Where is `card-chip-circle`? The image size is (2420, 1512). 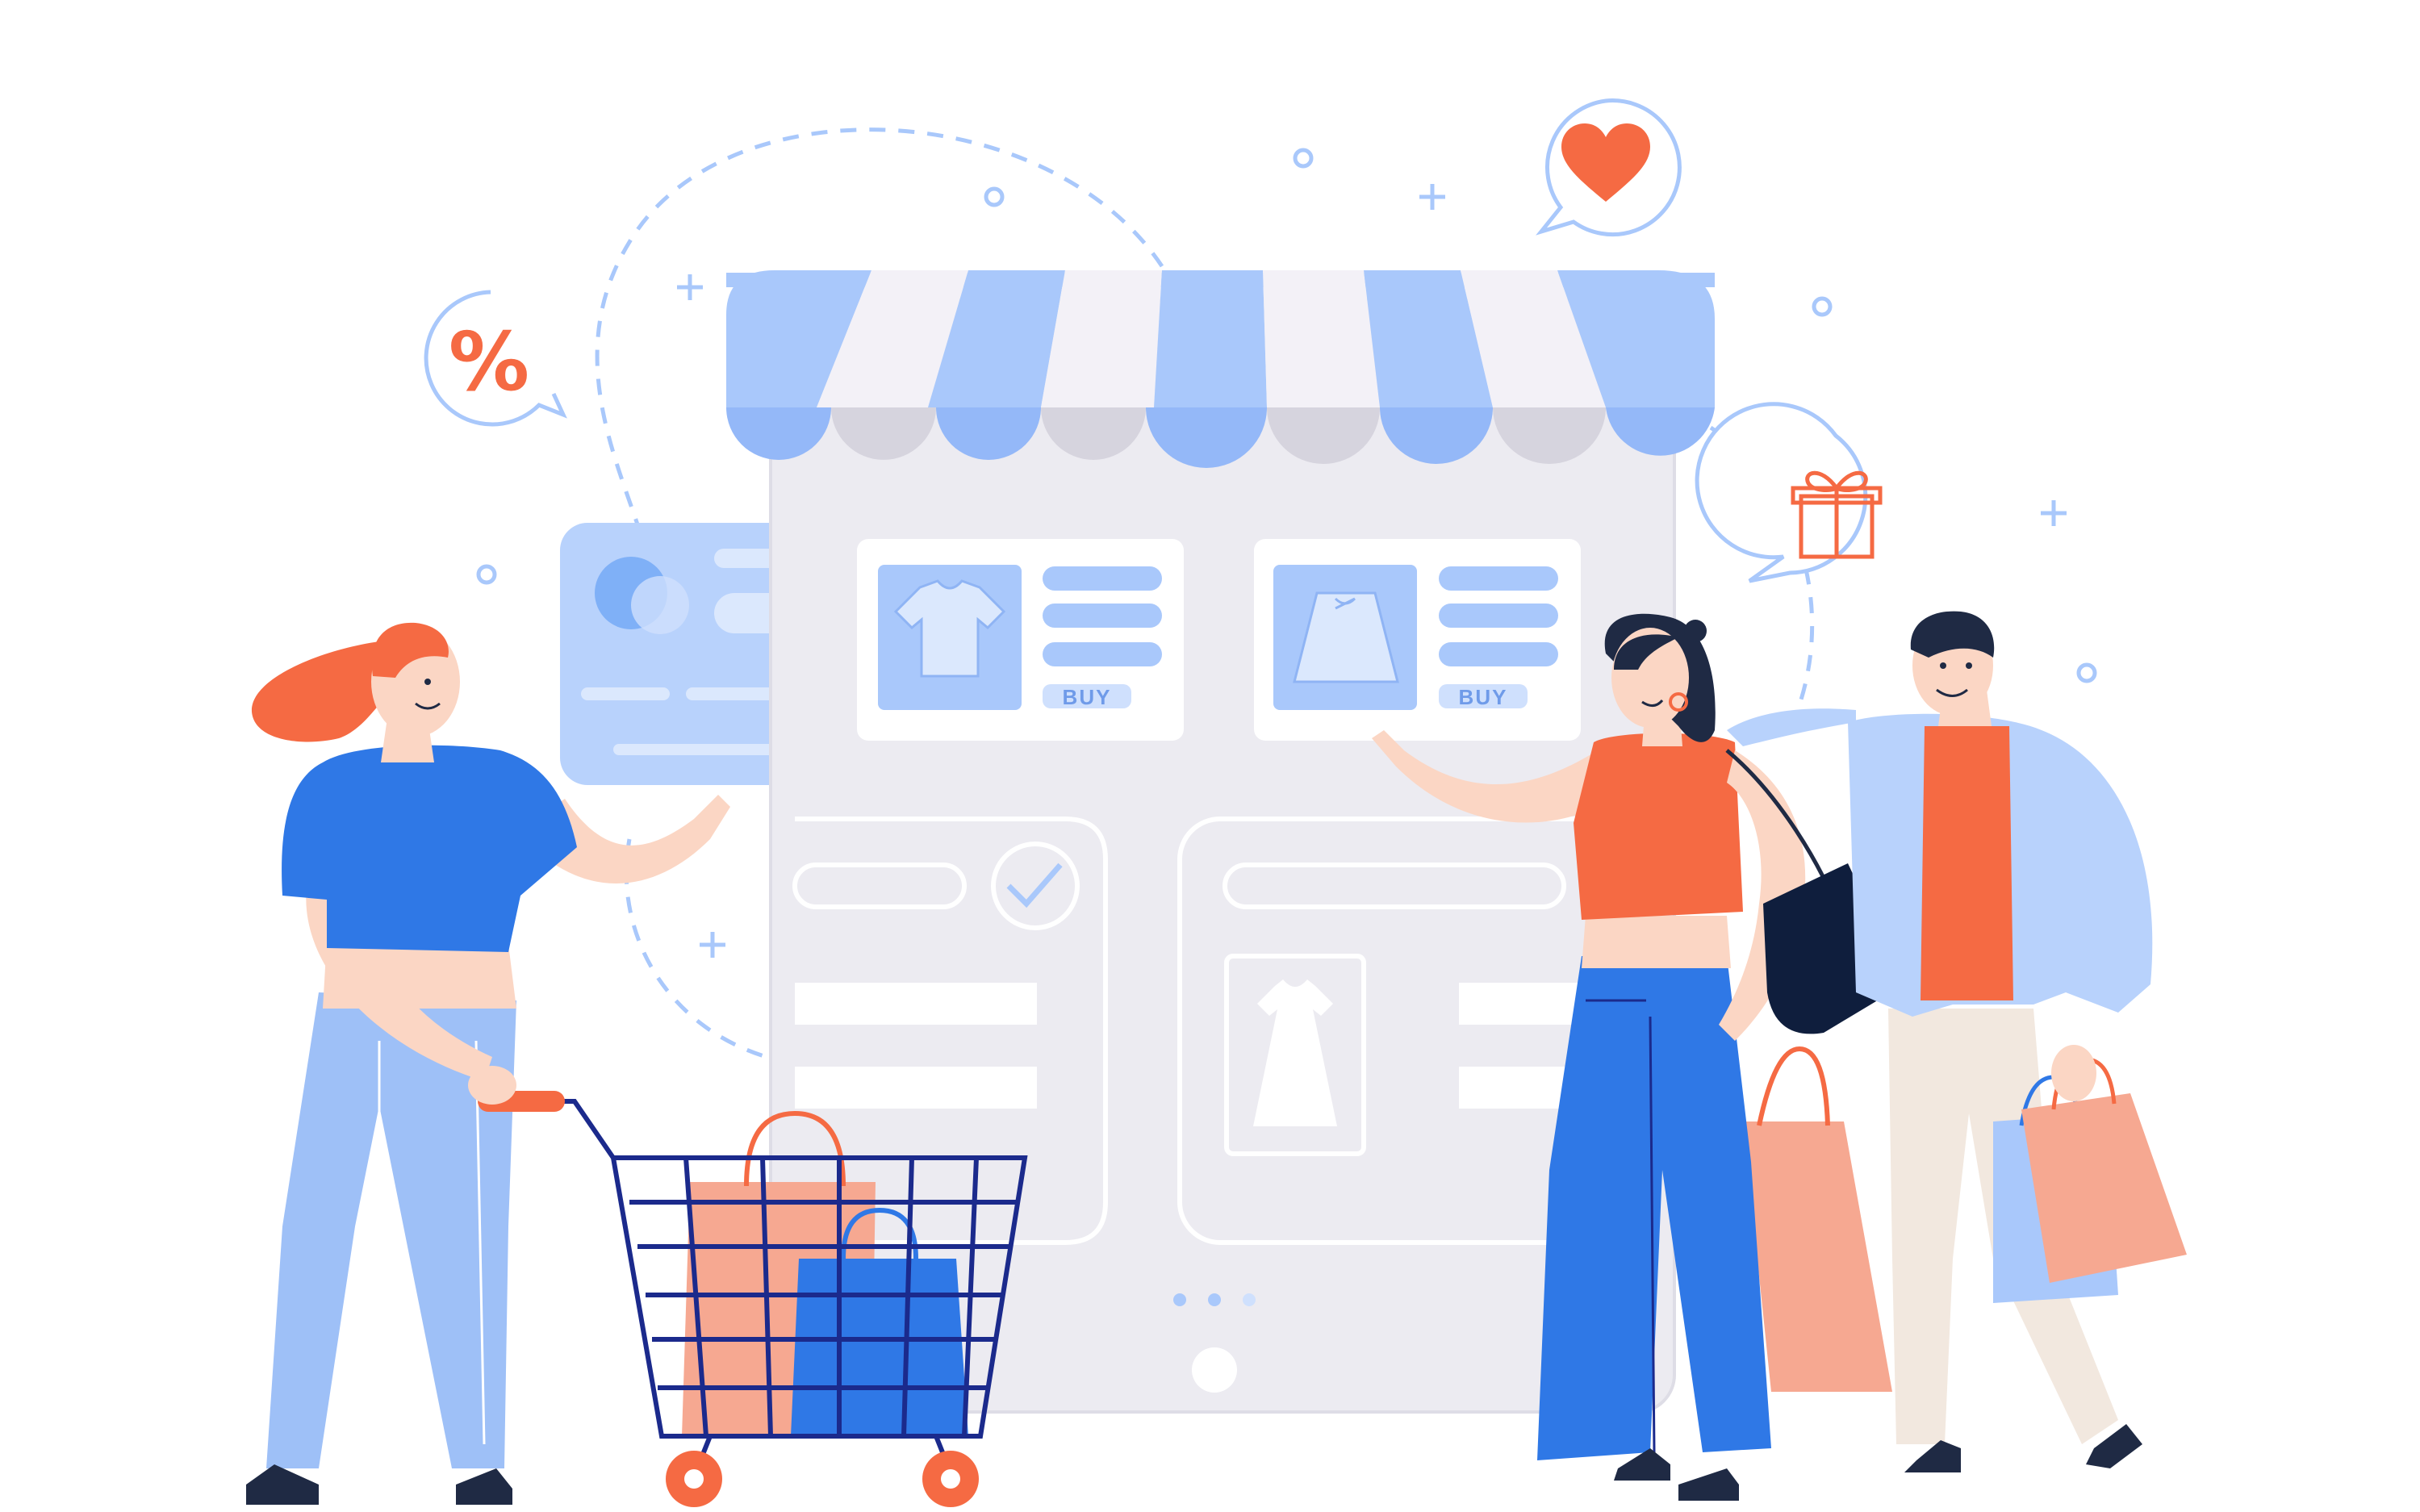 card-chip-circle is located at coordinates (660, 605).